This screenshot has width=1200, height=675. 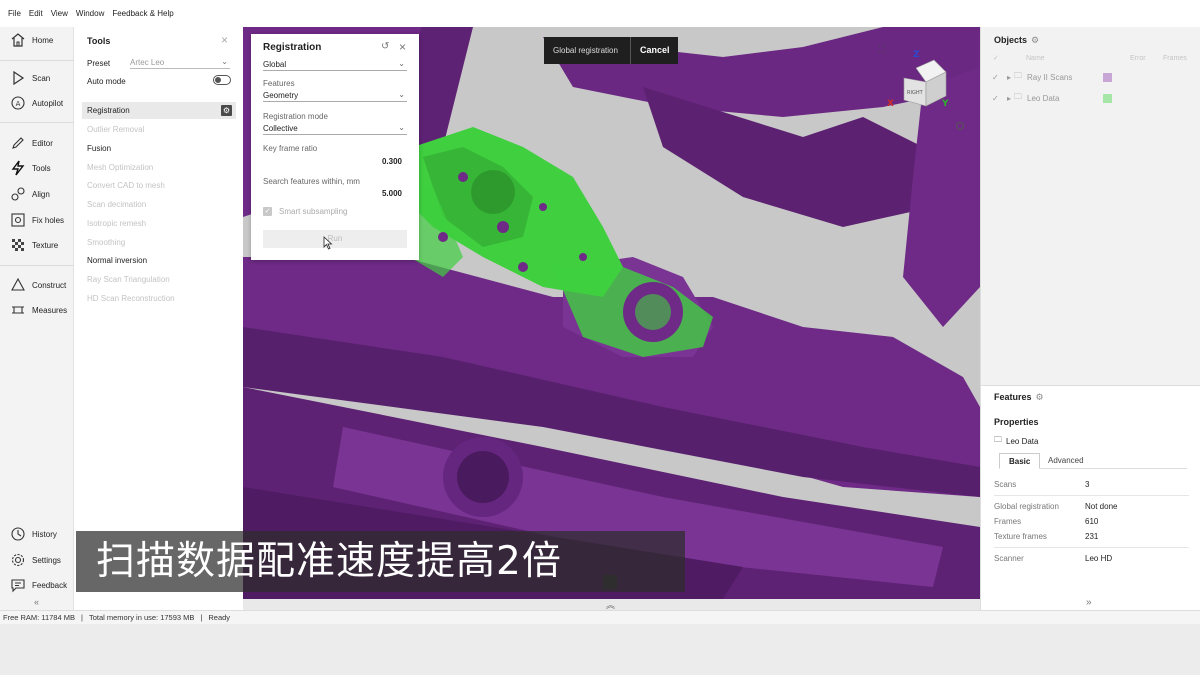 I want to click on align-icon, so click(x=17, y=194).